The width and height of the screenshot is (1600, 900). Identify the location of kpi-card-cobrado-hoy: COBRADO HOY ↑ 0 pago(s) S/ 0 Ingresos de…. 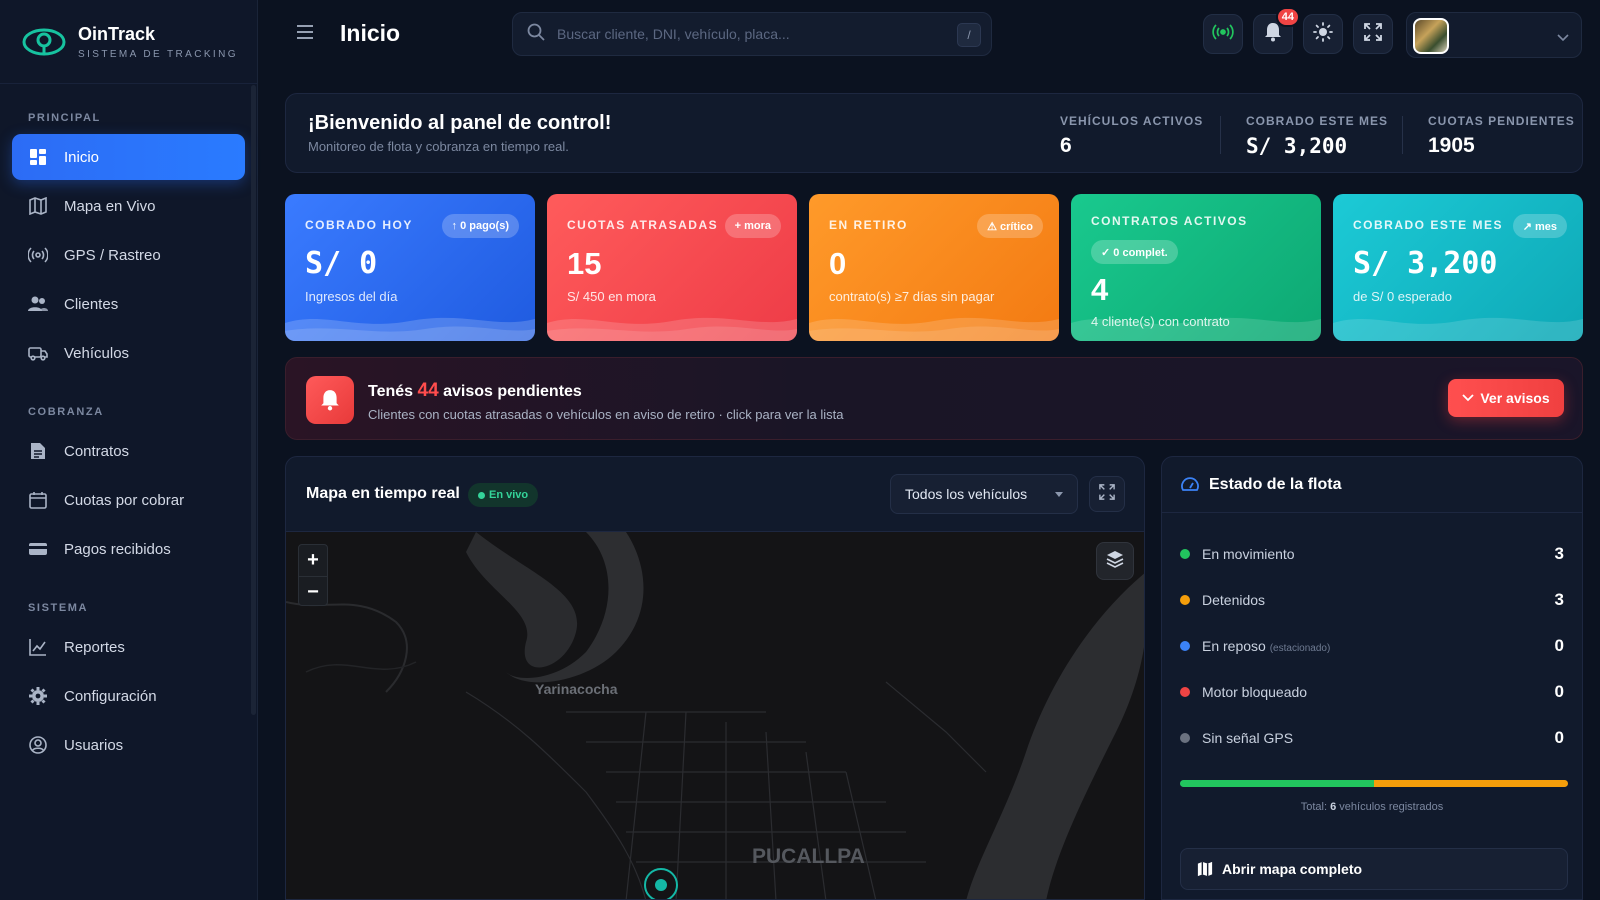
(410, 267).